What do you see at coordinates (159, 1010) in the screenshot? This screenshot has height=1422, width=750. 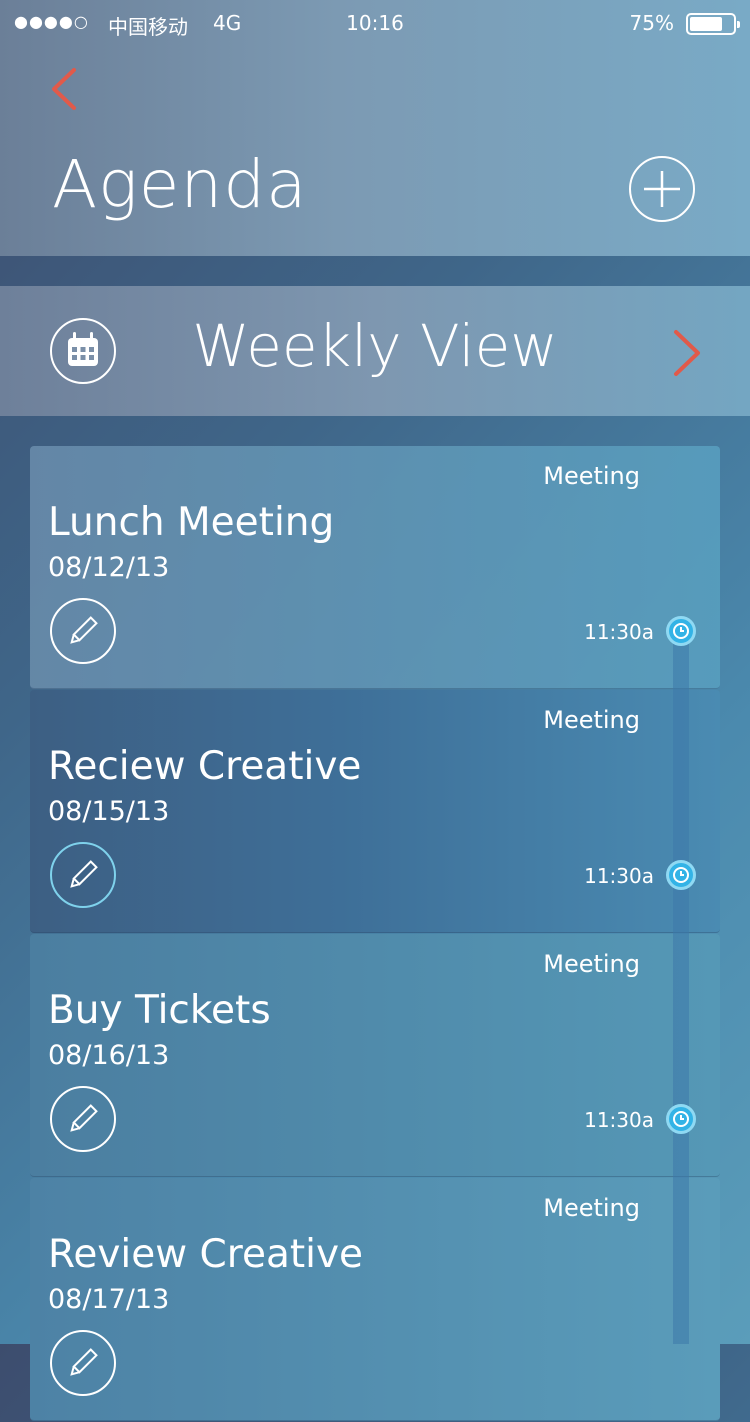 I see `event-title: Buy Tickets` at bounding box center [159, 1010].